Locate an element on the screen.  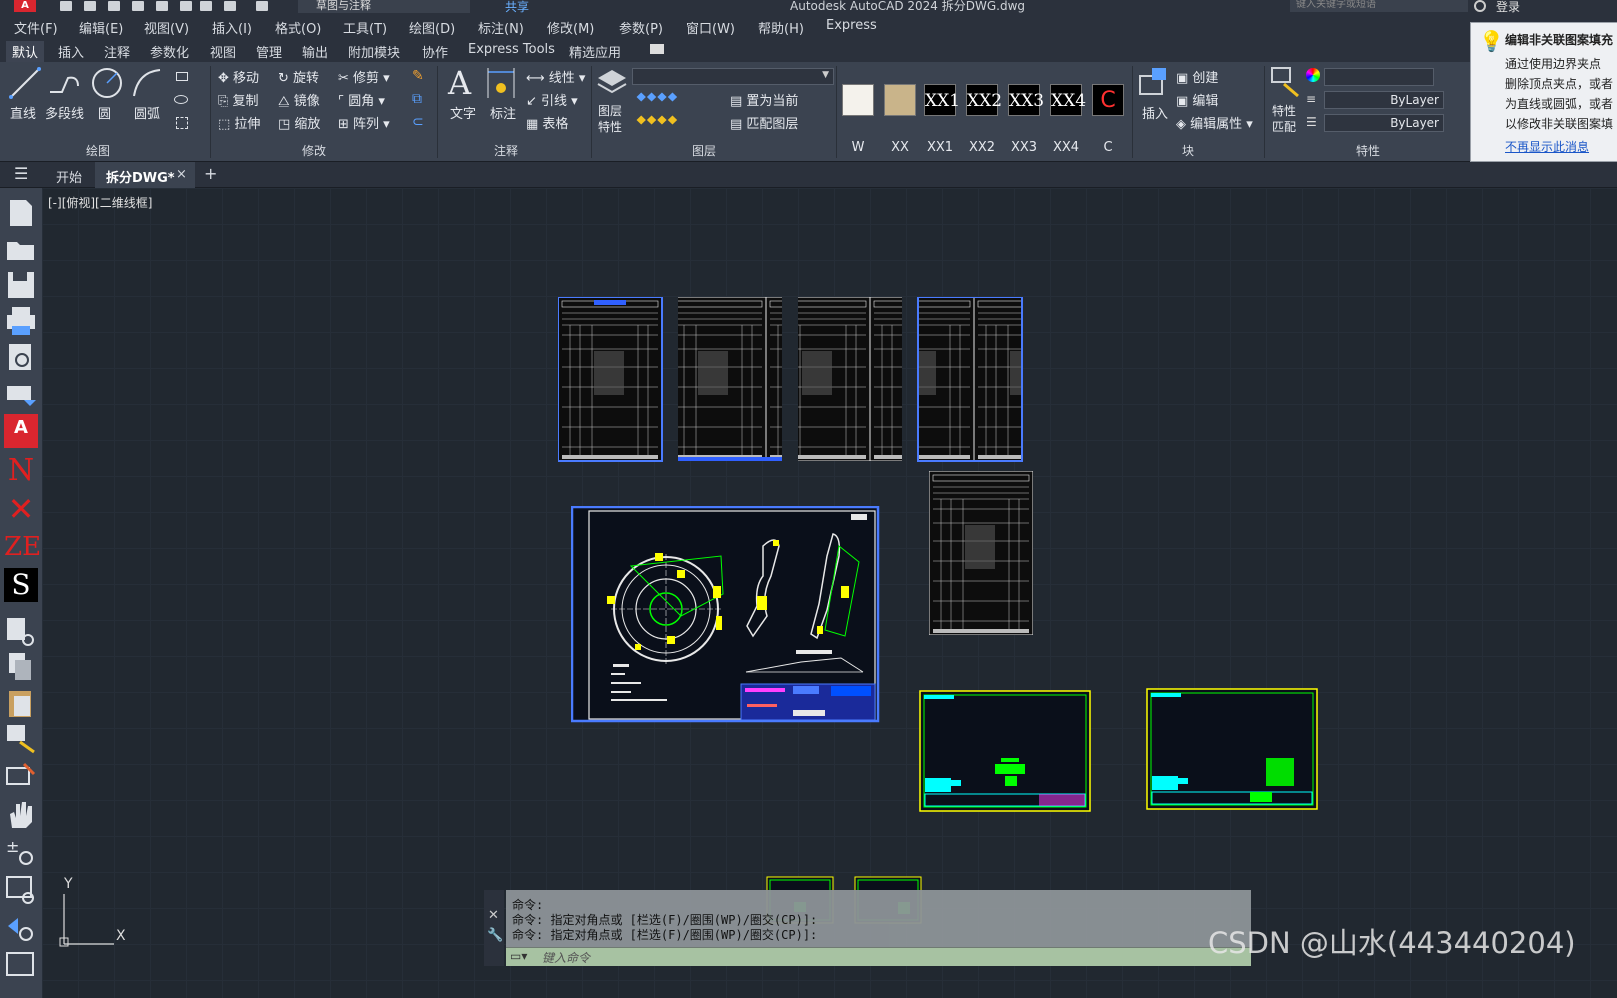
menu-file: 文件(F) is located at coordinates (36, 27).